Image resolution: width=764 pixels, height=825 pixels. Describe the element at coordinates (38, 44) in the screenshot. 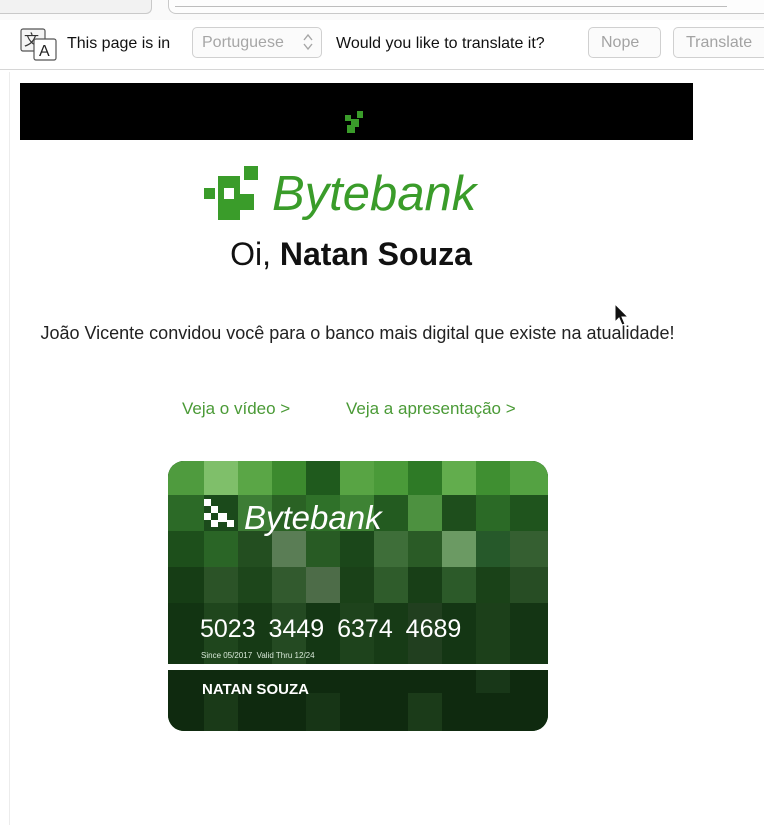

I see `translate-icon: 文 A` at that location.